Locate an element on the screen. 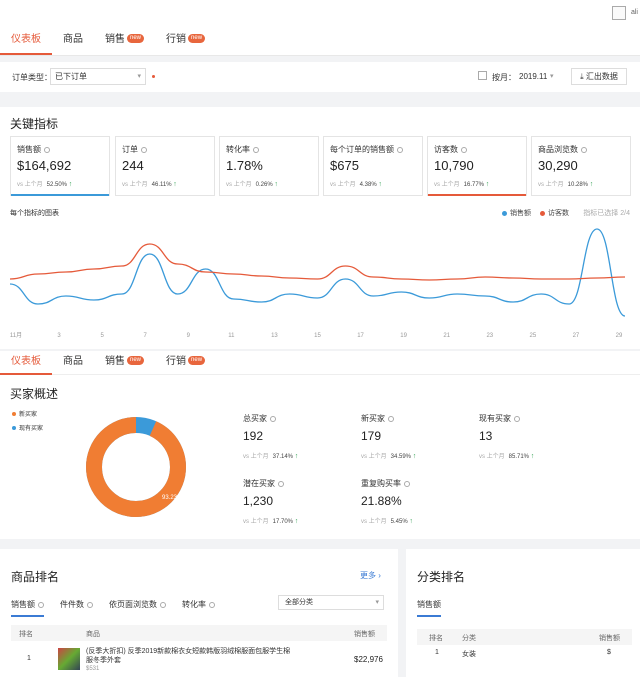 This screenshot has height=677, width=640. download-icon: ⤓ is located at coordinates (582, 76).